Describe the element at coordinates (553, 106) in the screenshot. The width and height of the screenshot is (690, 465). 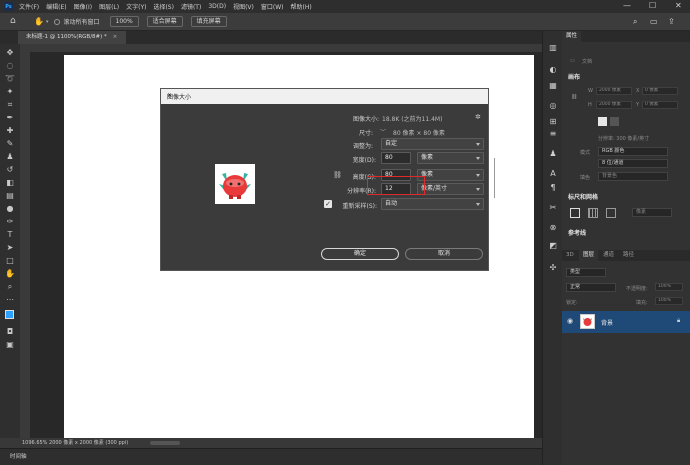
I see `adjustments-panel-icon: ◎` at that location.